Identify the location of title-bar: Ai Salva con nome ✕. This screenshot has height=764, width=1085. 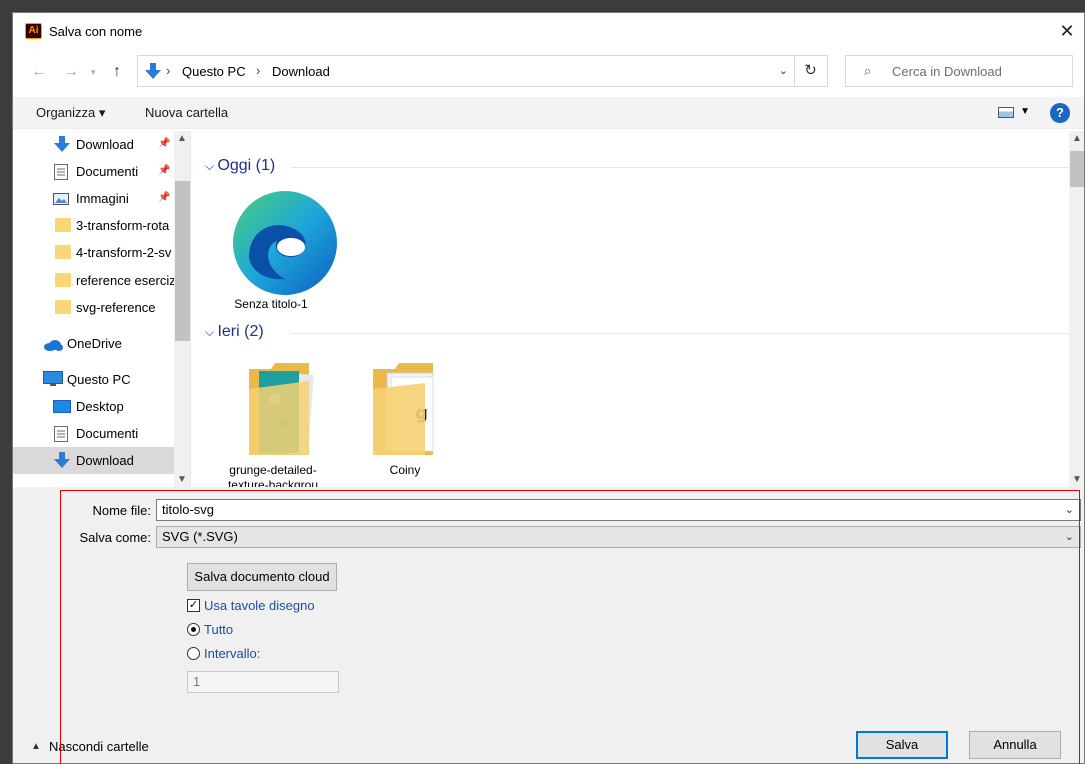
(548, 31).